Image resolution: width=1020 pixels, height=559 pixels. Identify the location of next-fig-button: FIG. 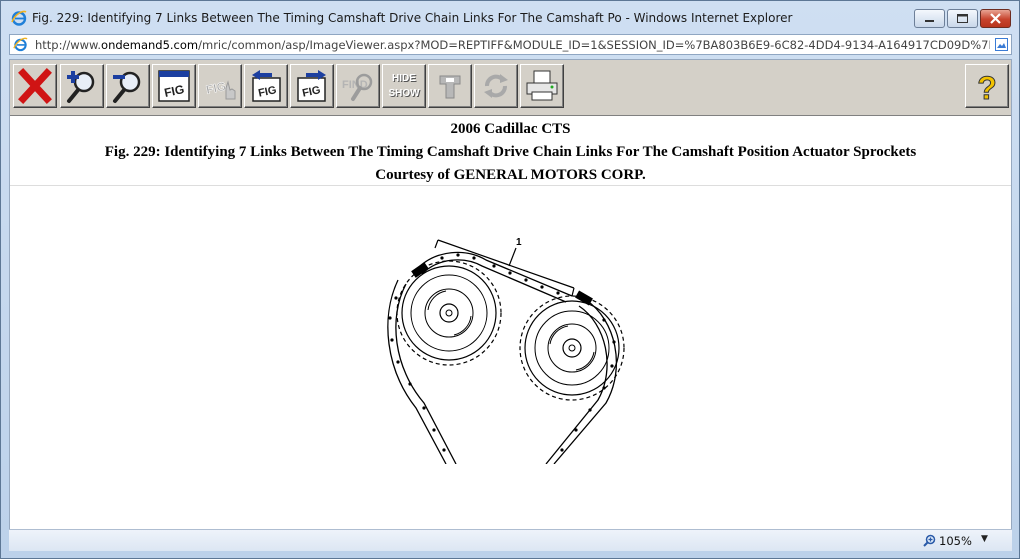
(312, 86).